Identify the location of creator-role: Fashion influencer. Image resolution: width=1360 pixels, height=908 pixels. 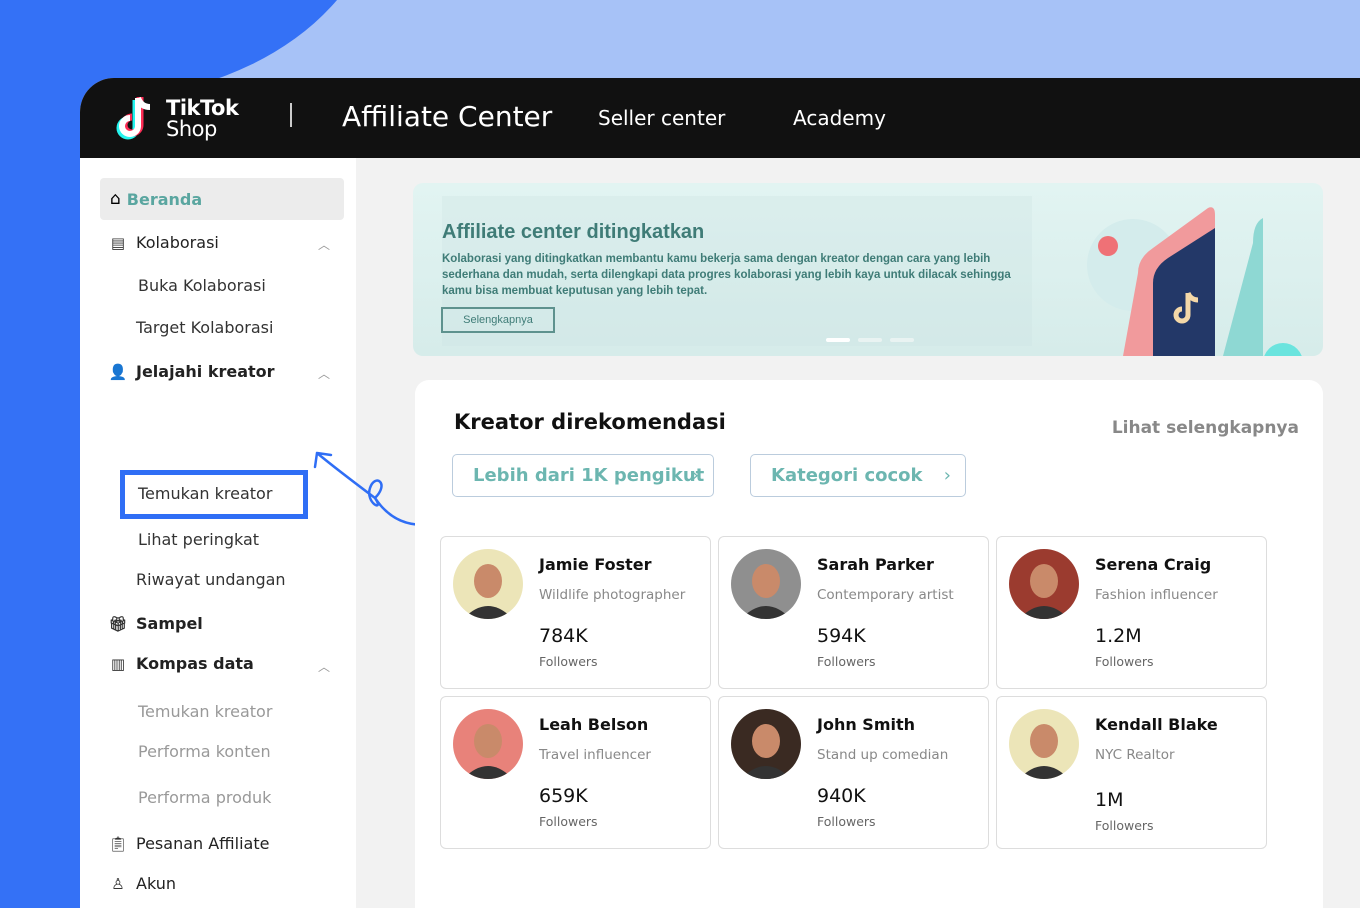
(1156, 595).